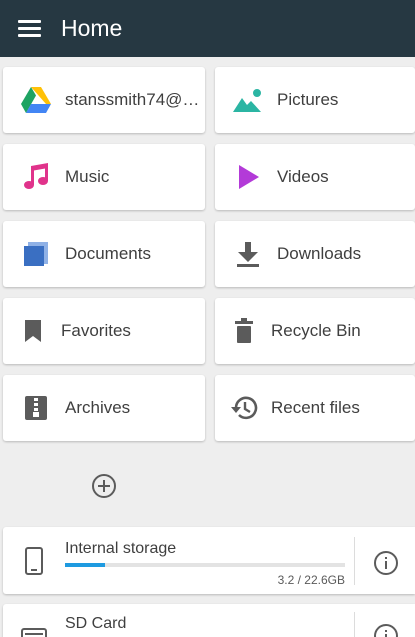 Image resolution: width=415 pixels, height=637 pixels. I want to click on page-title: Home, so click(92, 28).